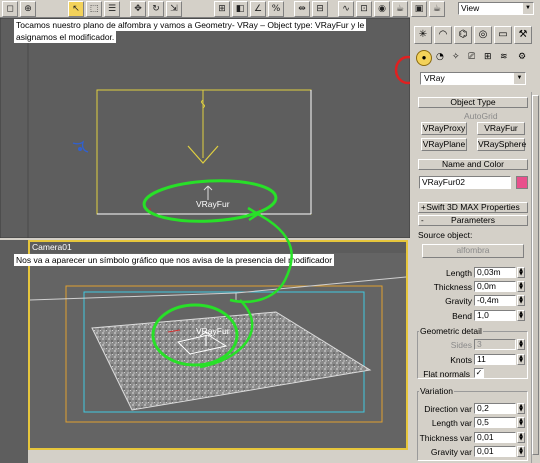 This screenshot has width=540, height=463. I want to click on gravity-var-spinner: ▲ ▼, so click(521, 451).